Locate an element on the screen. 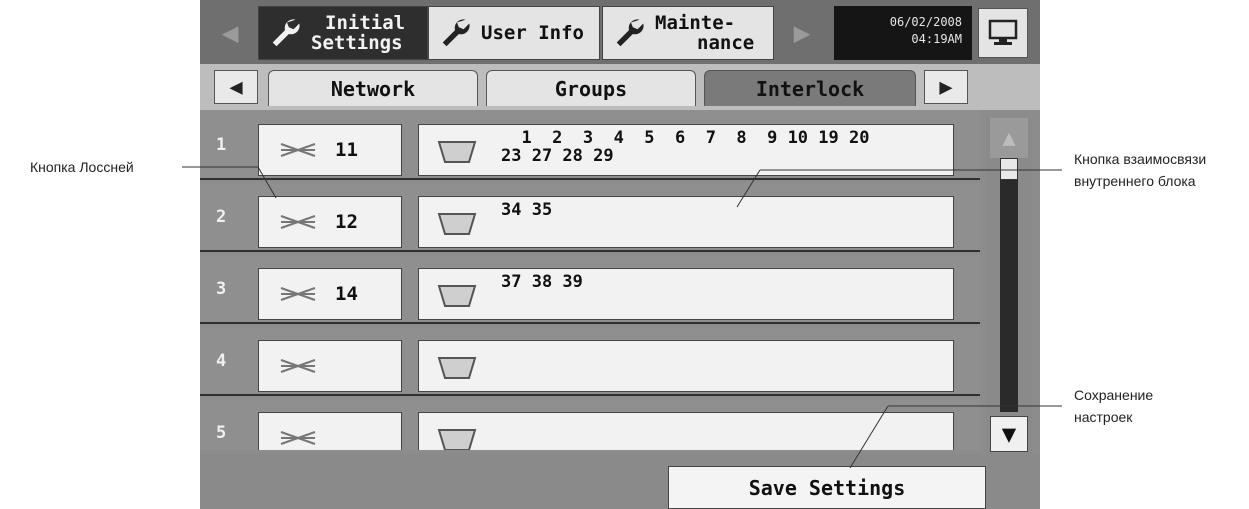 This screenshot has height=509, width=1249. annotation-line: настроек is located at coordinates (1103, 417).